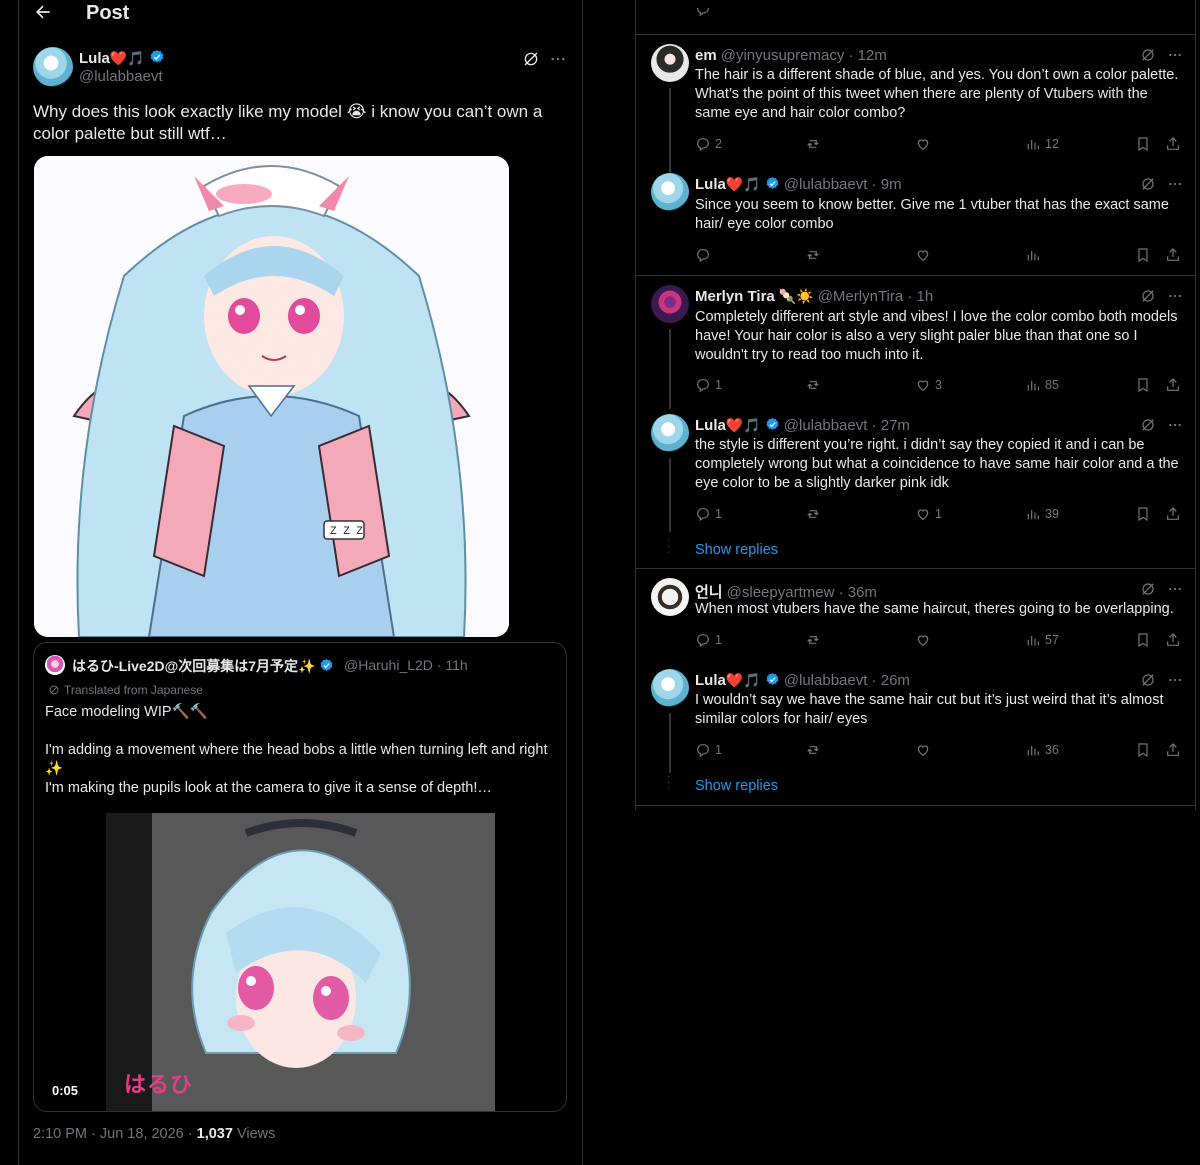  What do you see at coordinates (43, 12) in the screenshot?
I see `back-arrow-icon` at bounding box center [43, 12].